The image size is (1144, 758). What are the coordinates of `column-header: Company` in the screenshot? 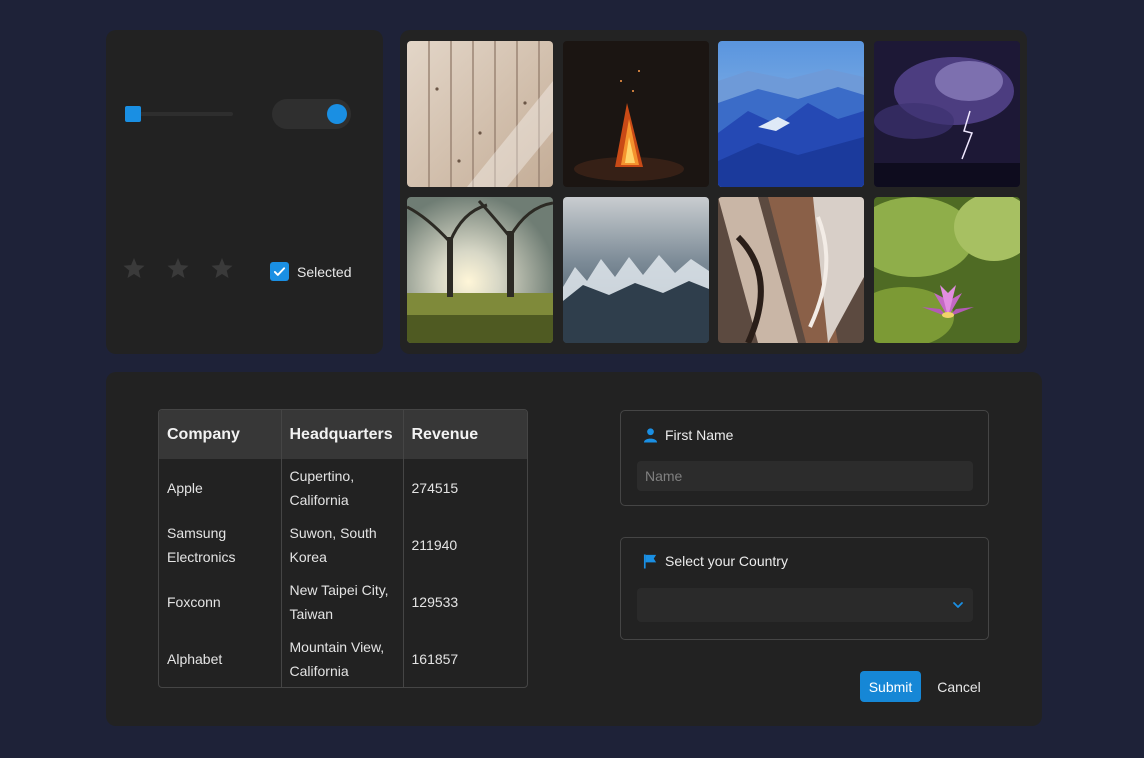 It's located at (220, 434).